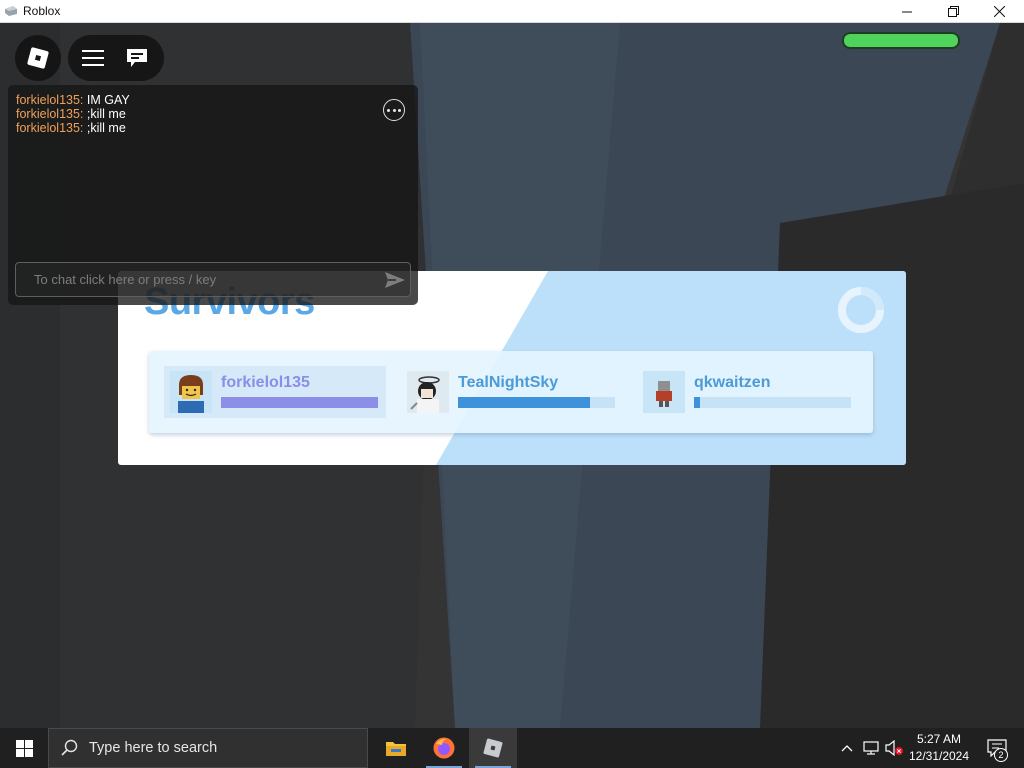 Image resolution: width=1024 pixels, height=768 pixels. I want to click on file-explorer-icon, so click(396, 749).